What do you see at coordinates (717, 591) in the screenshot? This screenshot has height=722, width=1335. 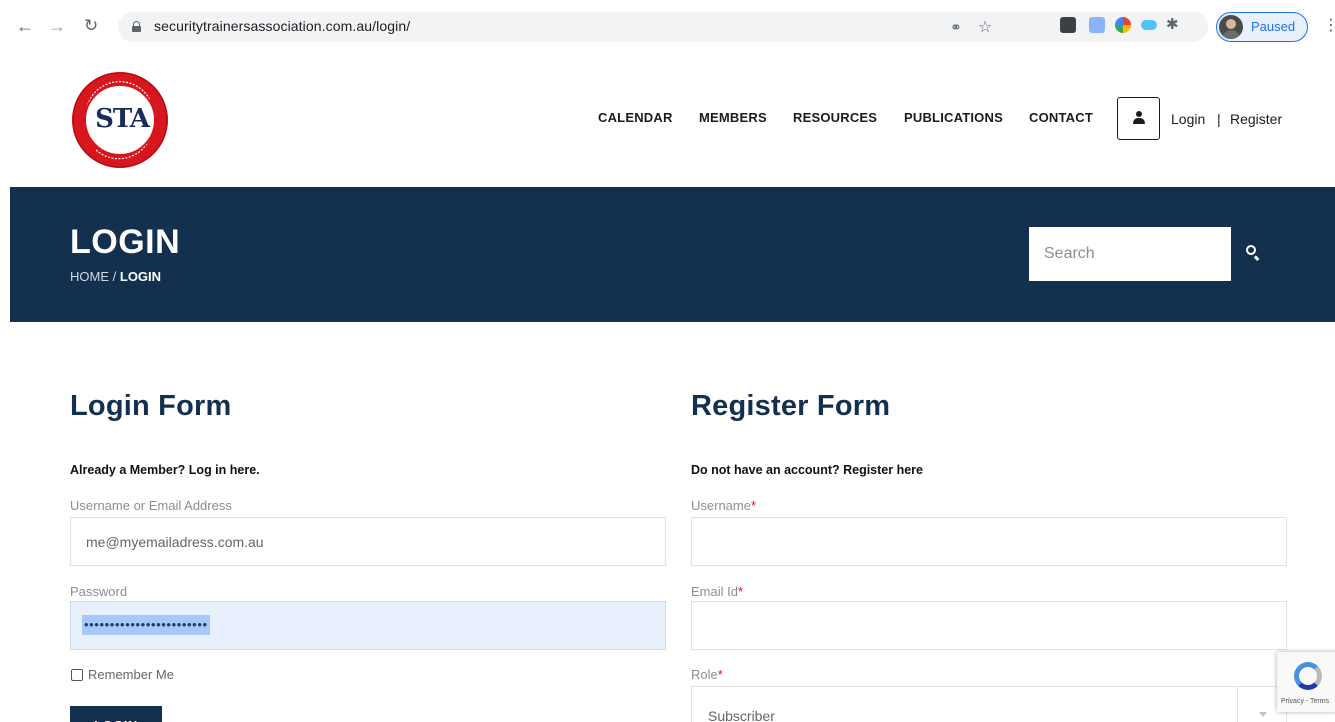 I see `register-email-label: Email Id*` at bounding box center [717, 591].